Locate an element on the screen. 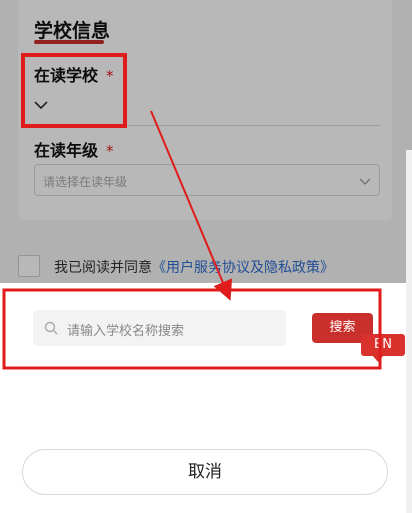 Image resolution: width=412 pixels, height=513 pixels. search-placeholder: 请输入学校名称搜索 is located at coordinates (126, 331).